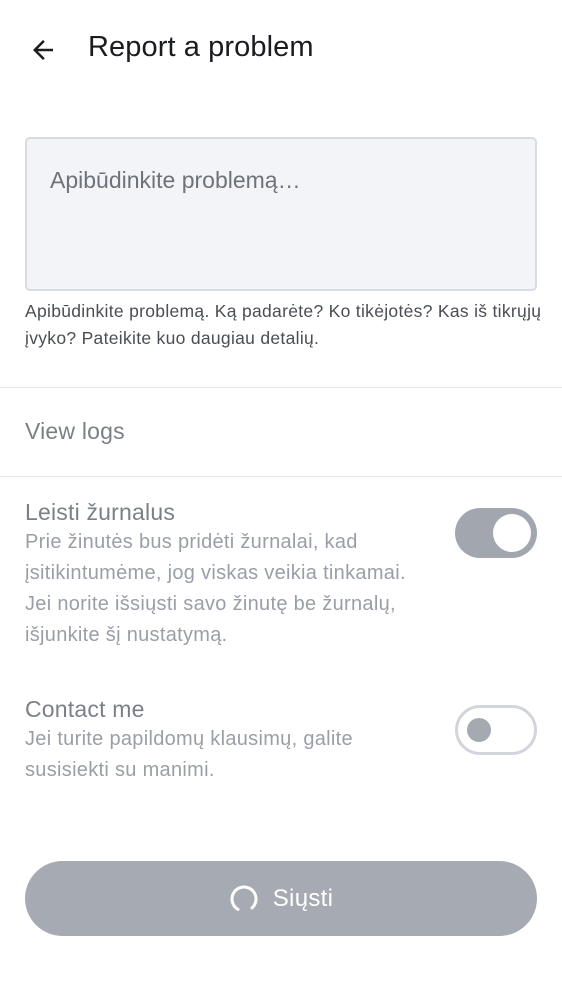 The image size is (562, 1000). I want to click on send-button-label: Siųsti, so click(303, 898).